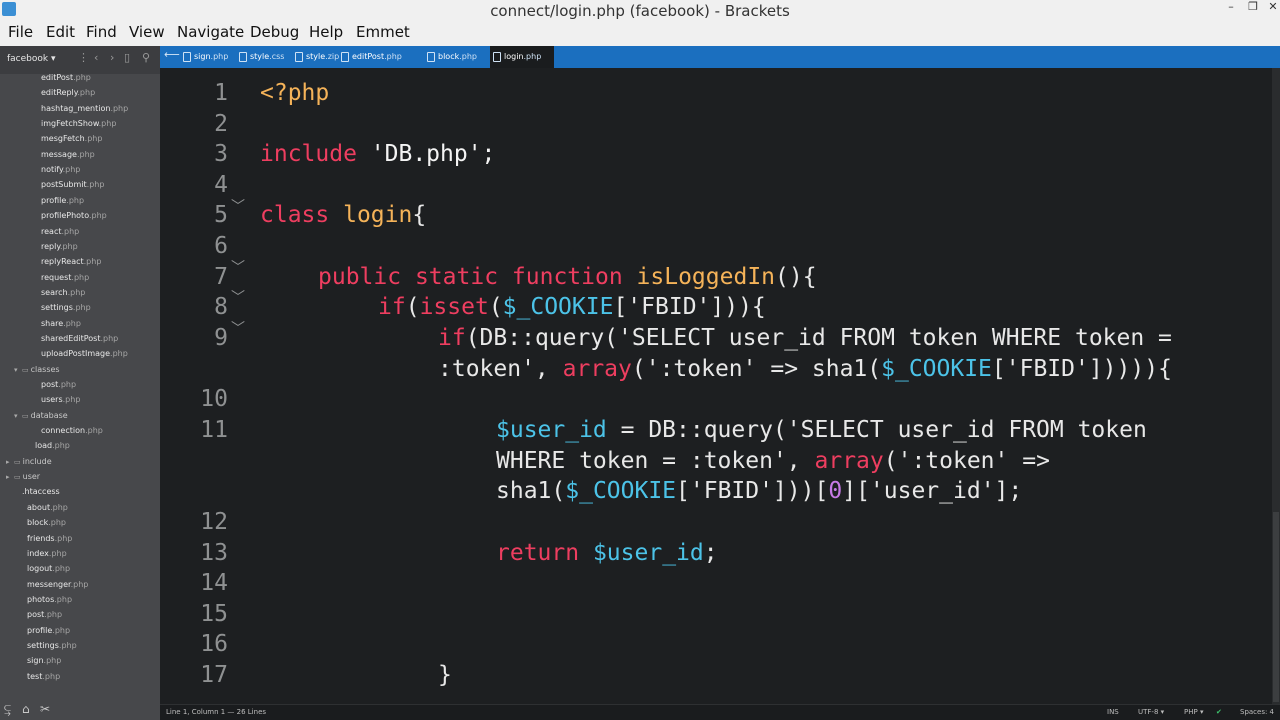 This screenshot has height=720, width=1280. I want to click on tree-file: react.php, so click(60, 234).